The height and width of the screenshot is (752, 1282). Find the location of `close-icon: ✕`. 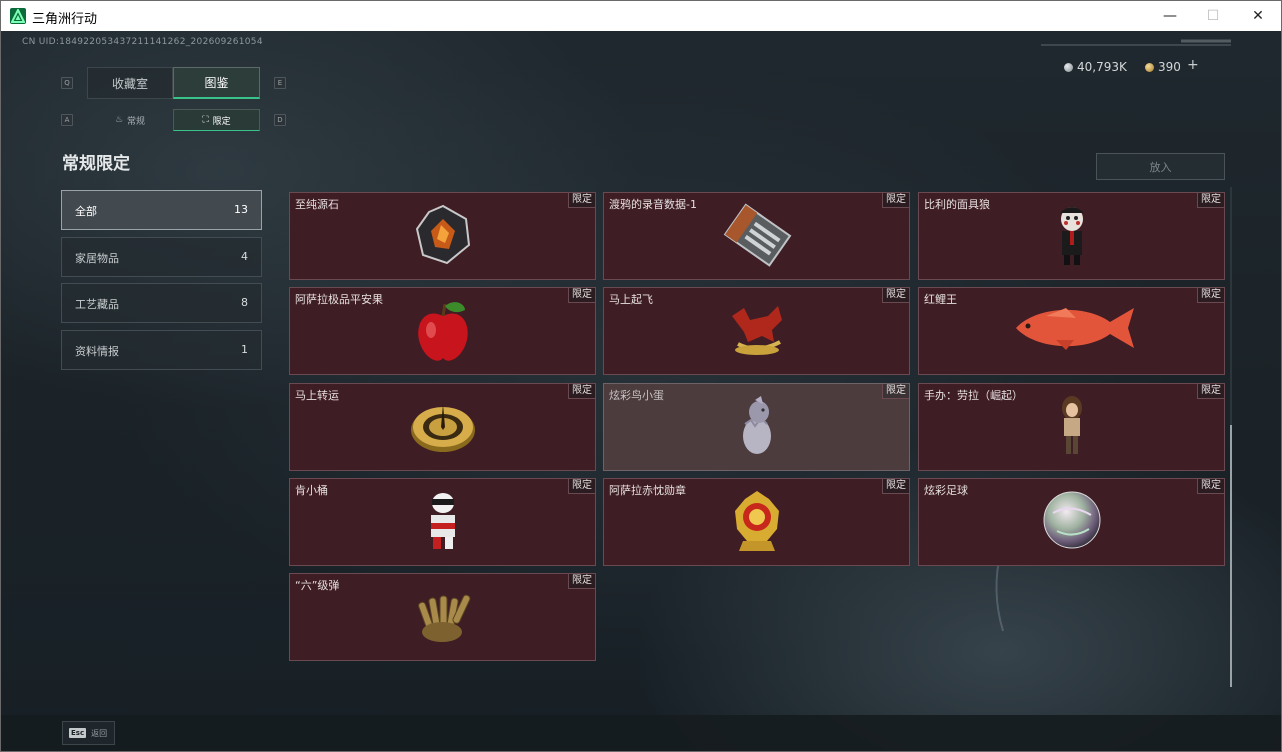

close-icon: ✕ is located at coordinates (1258, 16).